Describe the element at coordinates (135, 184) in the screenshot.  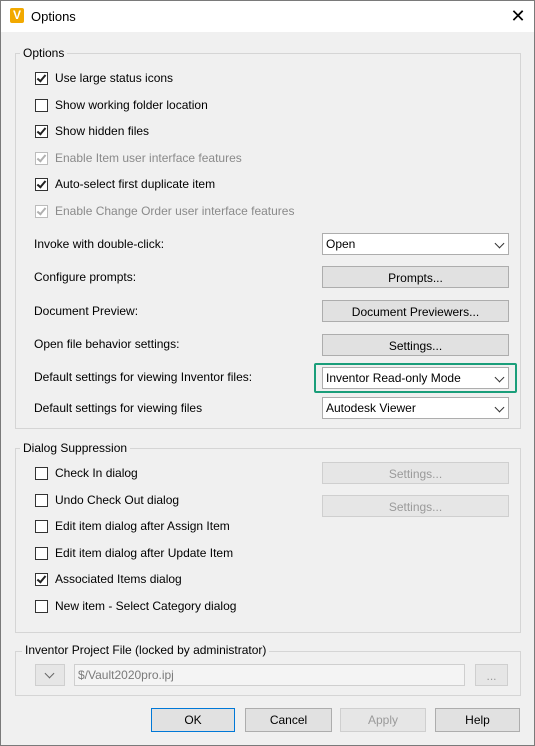
I see `checkbox-label: Auto-select first duplicate item` at that location.